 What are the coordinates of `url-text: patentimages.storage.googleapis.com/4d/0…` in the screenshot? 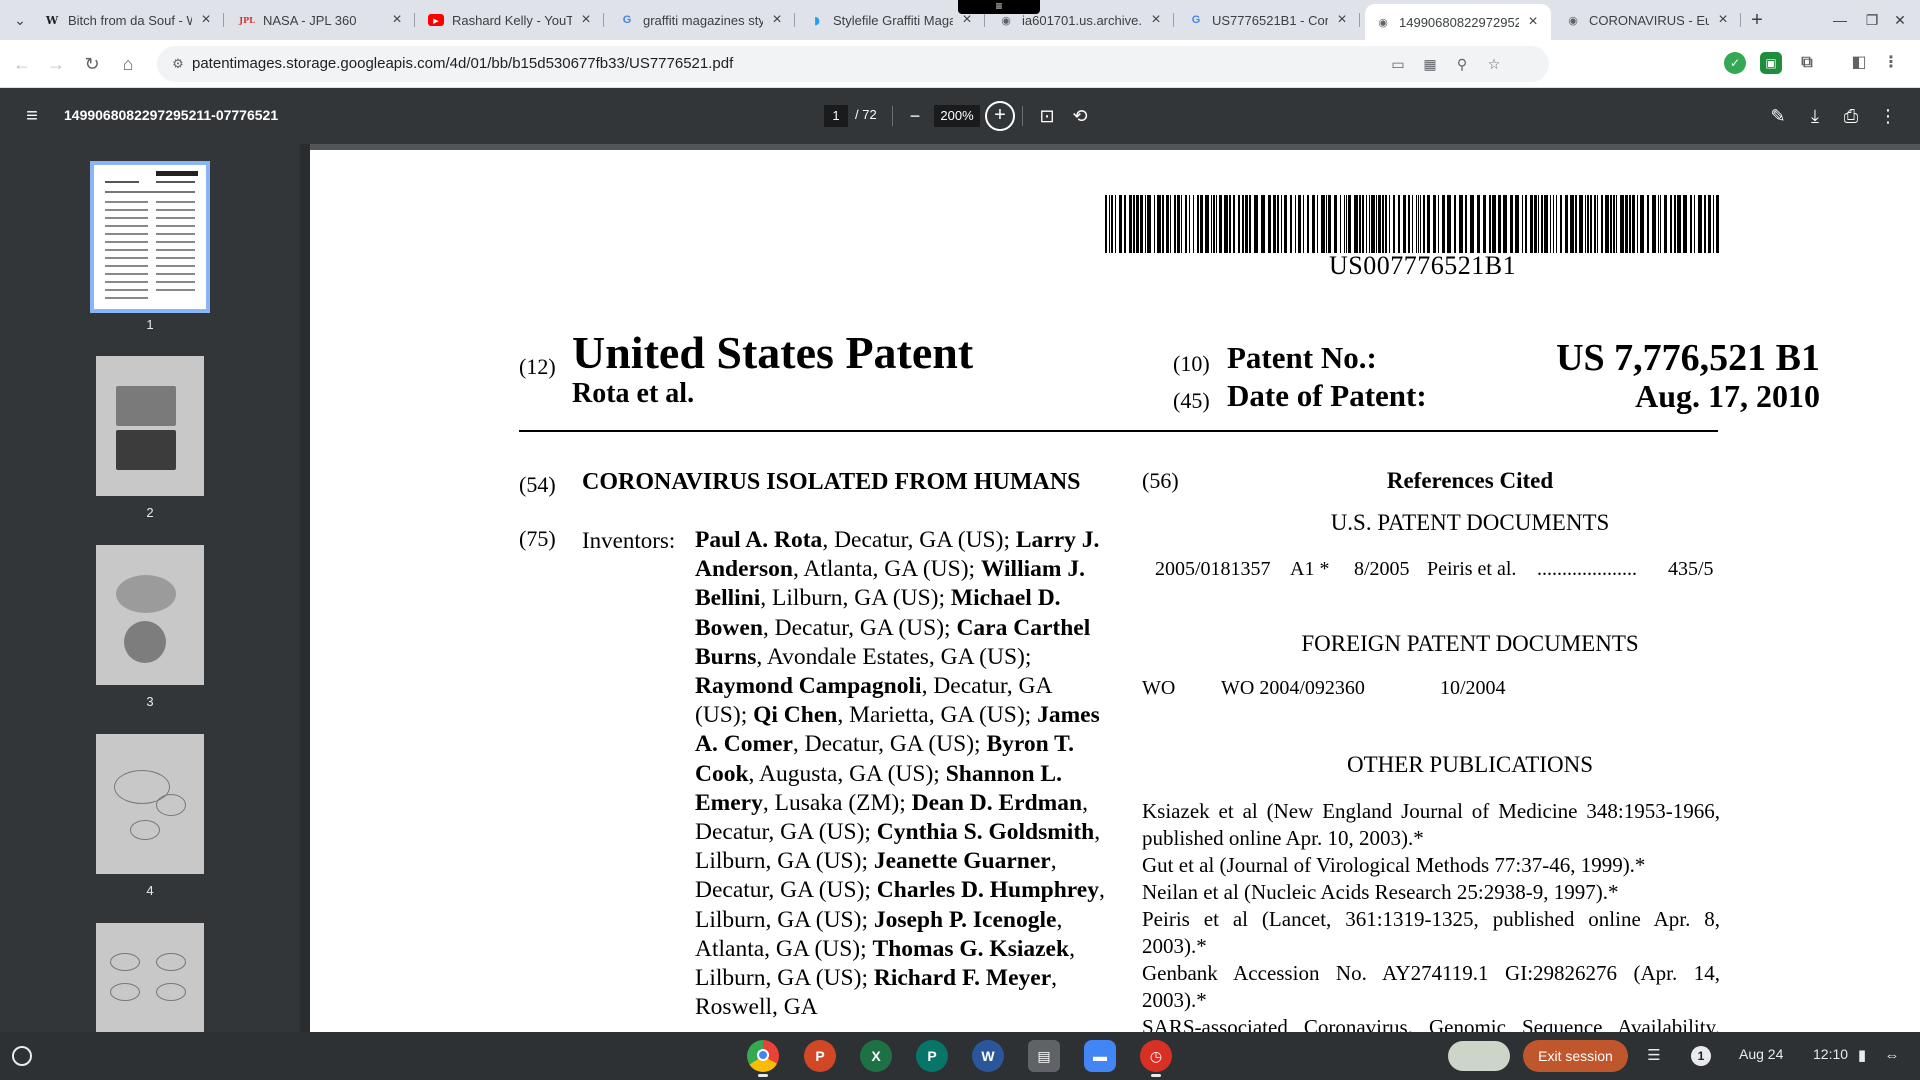 It's located at (462, 63).